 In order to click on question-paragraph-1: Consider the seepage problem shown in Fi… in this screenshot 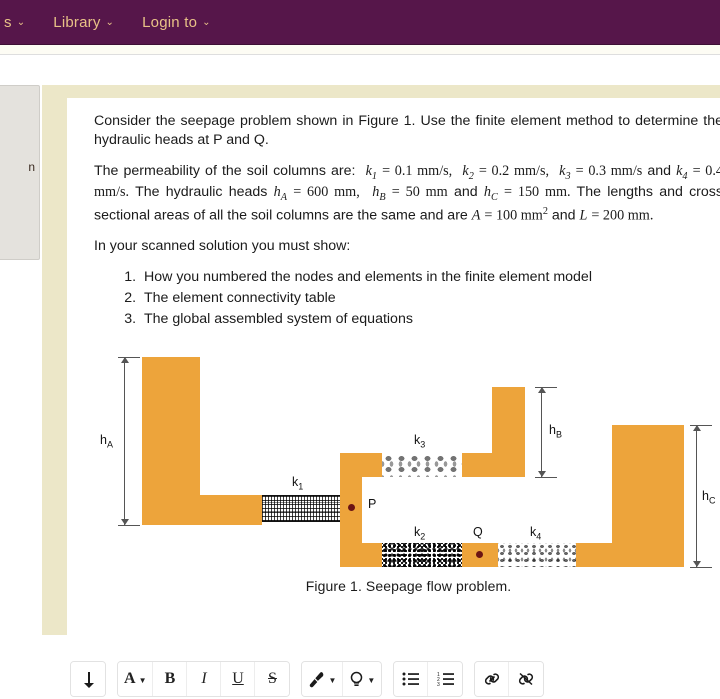, I will do `click(407, 131)`.